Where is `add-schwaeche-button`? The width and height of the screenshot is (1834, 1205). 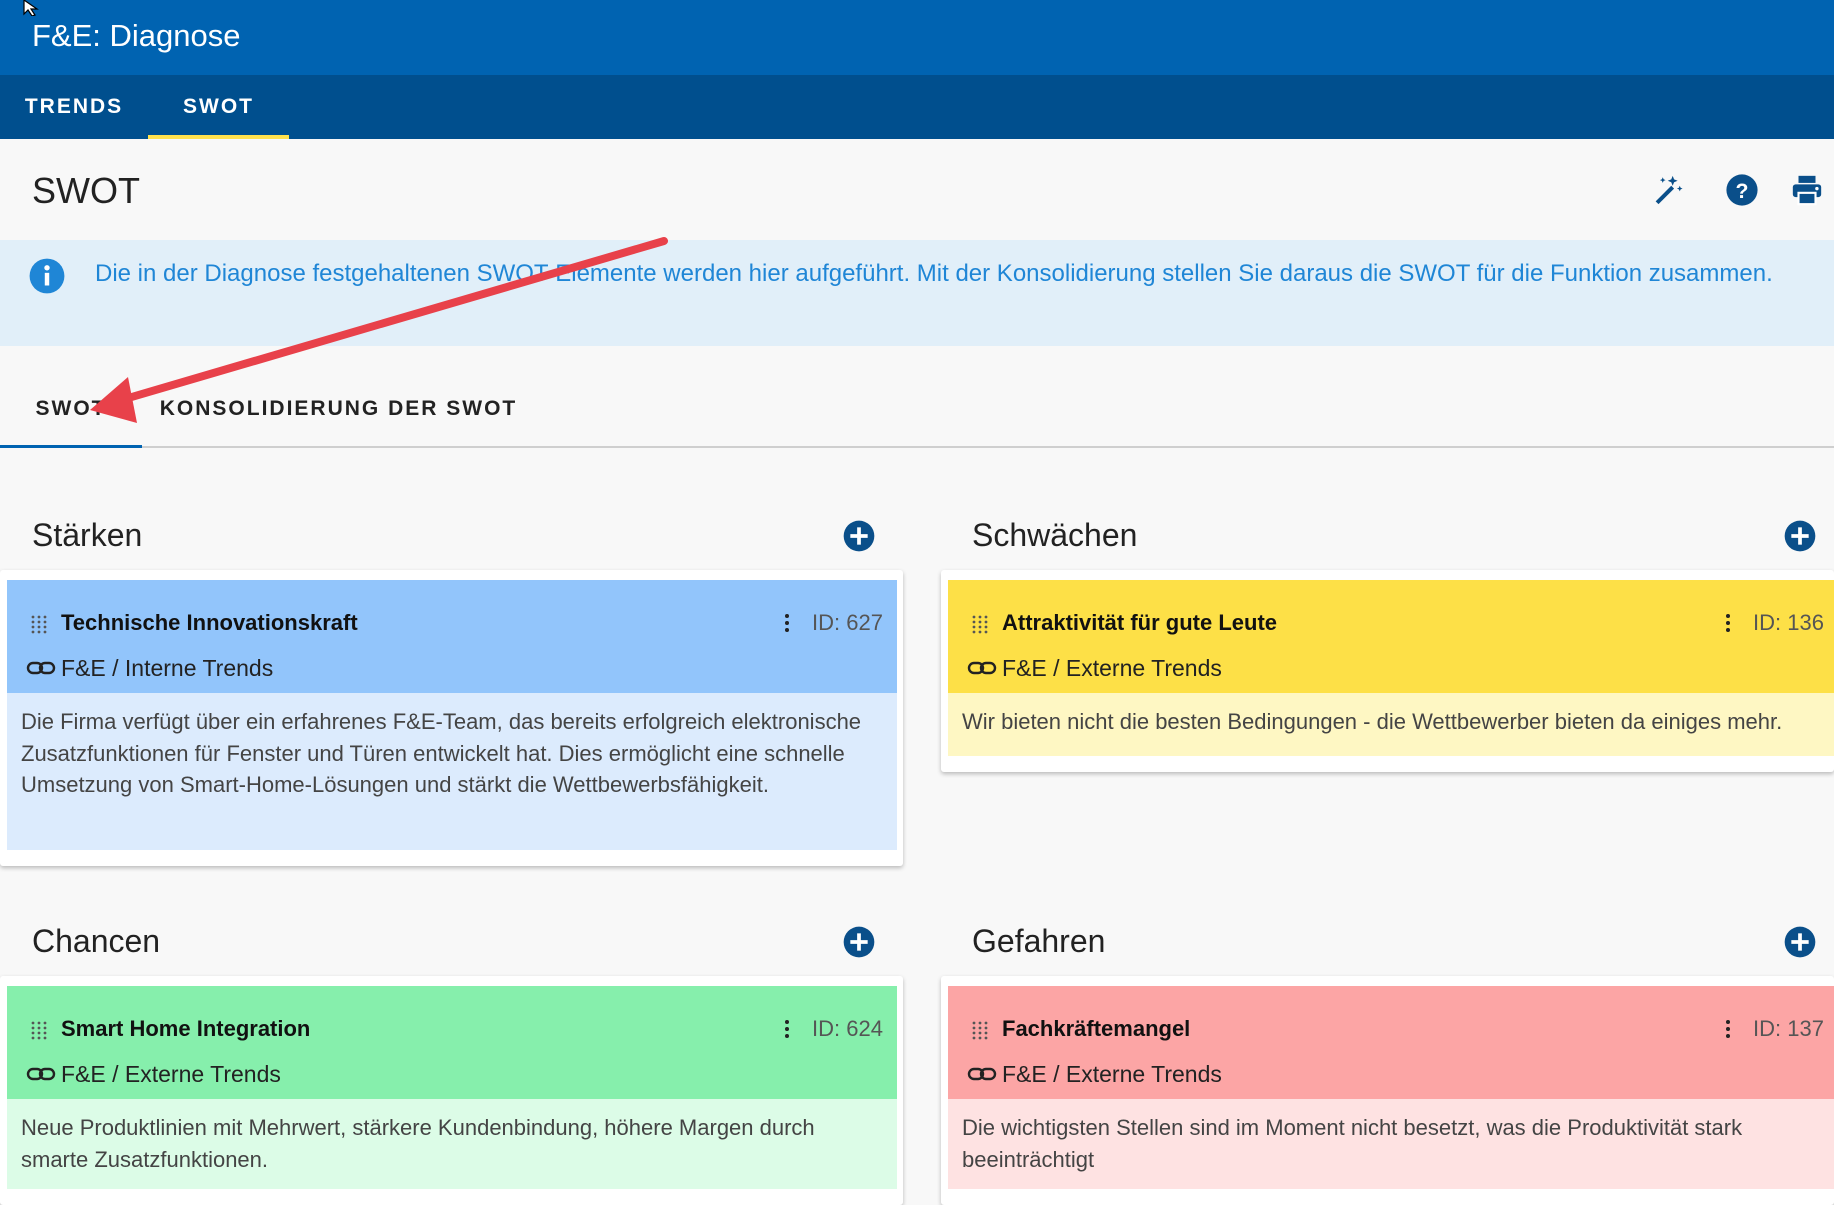
add-schwaeche-button is located at coordinates (1800, 536).